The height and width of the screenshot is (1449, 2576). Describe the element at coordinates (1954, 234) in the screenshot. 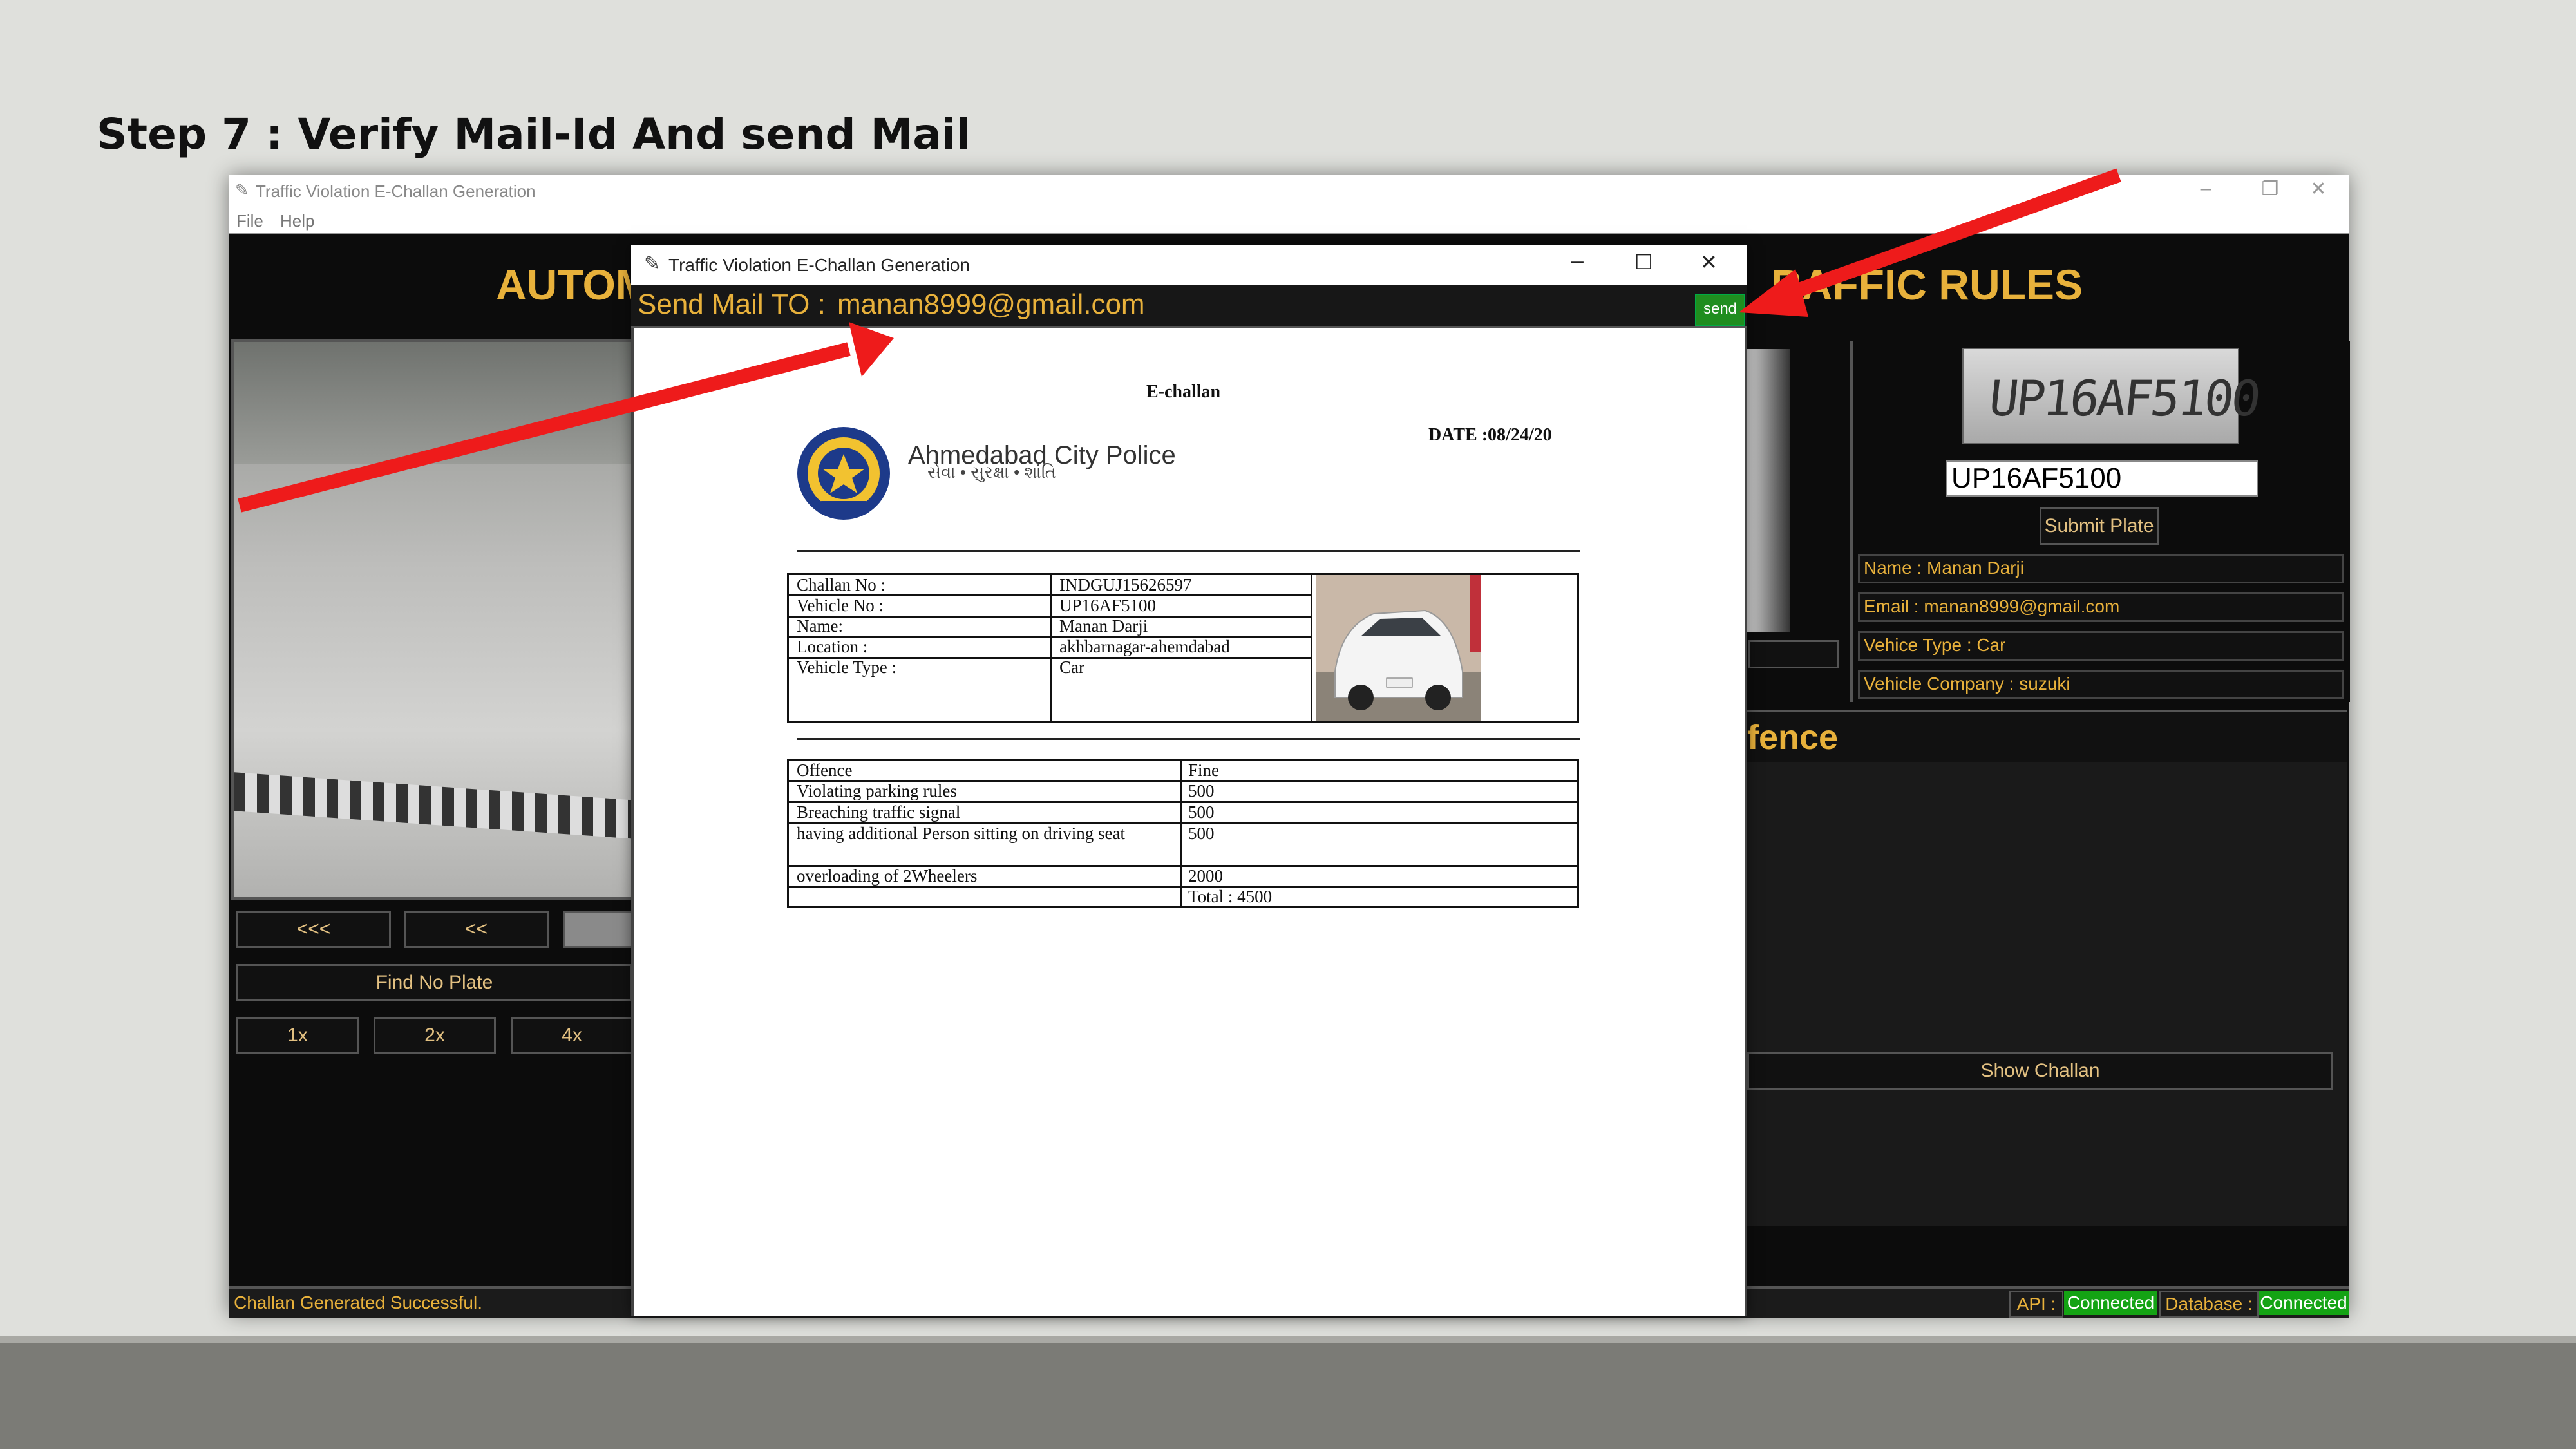

I see `arrow-to-send` at that location.